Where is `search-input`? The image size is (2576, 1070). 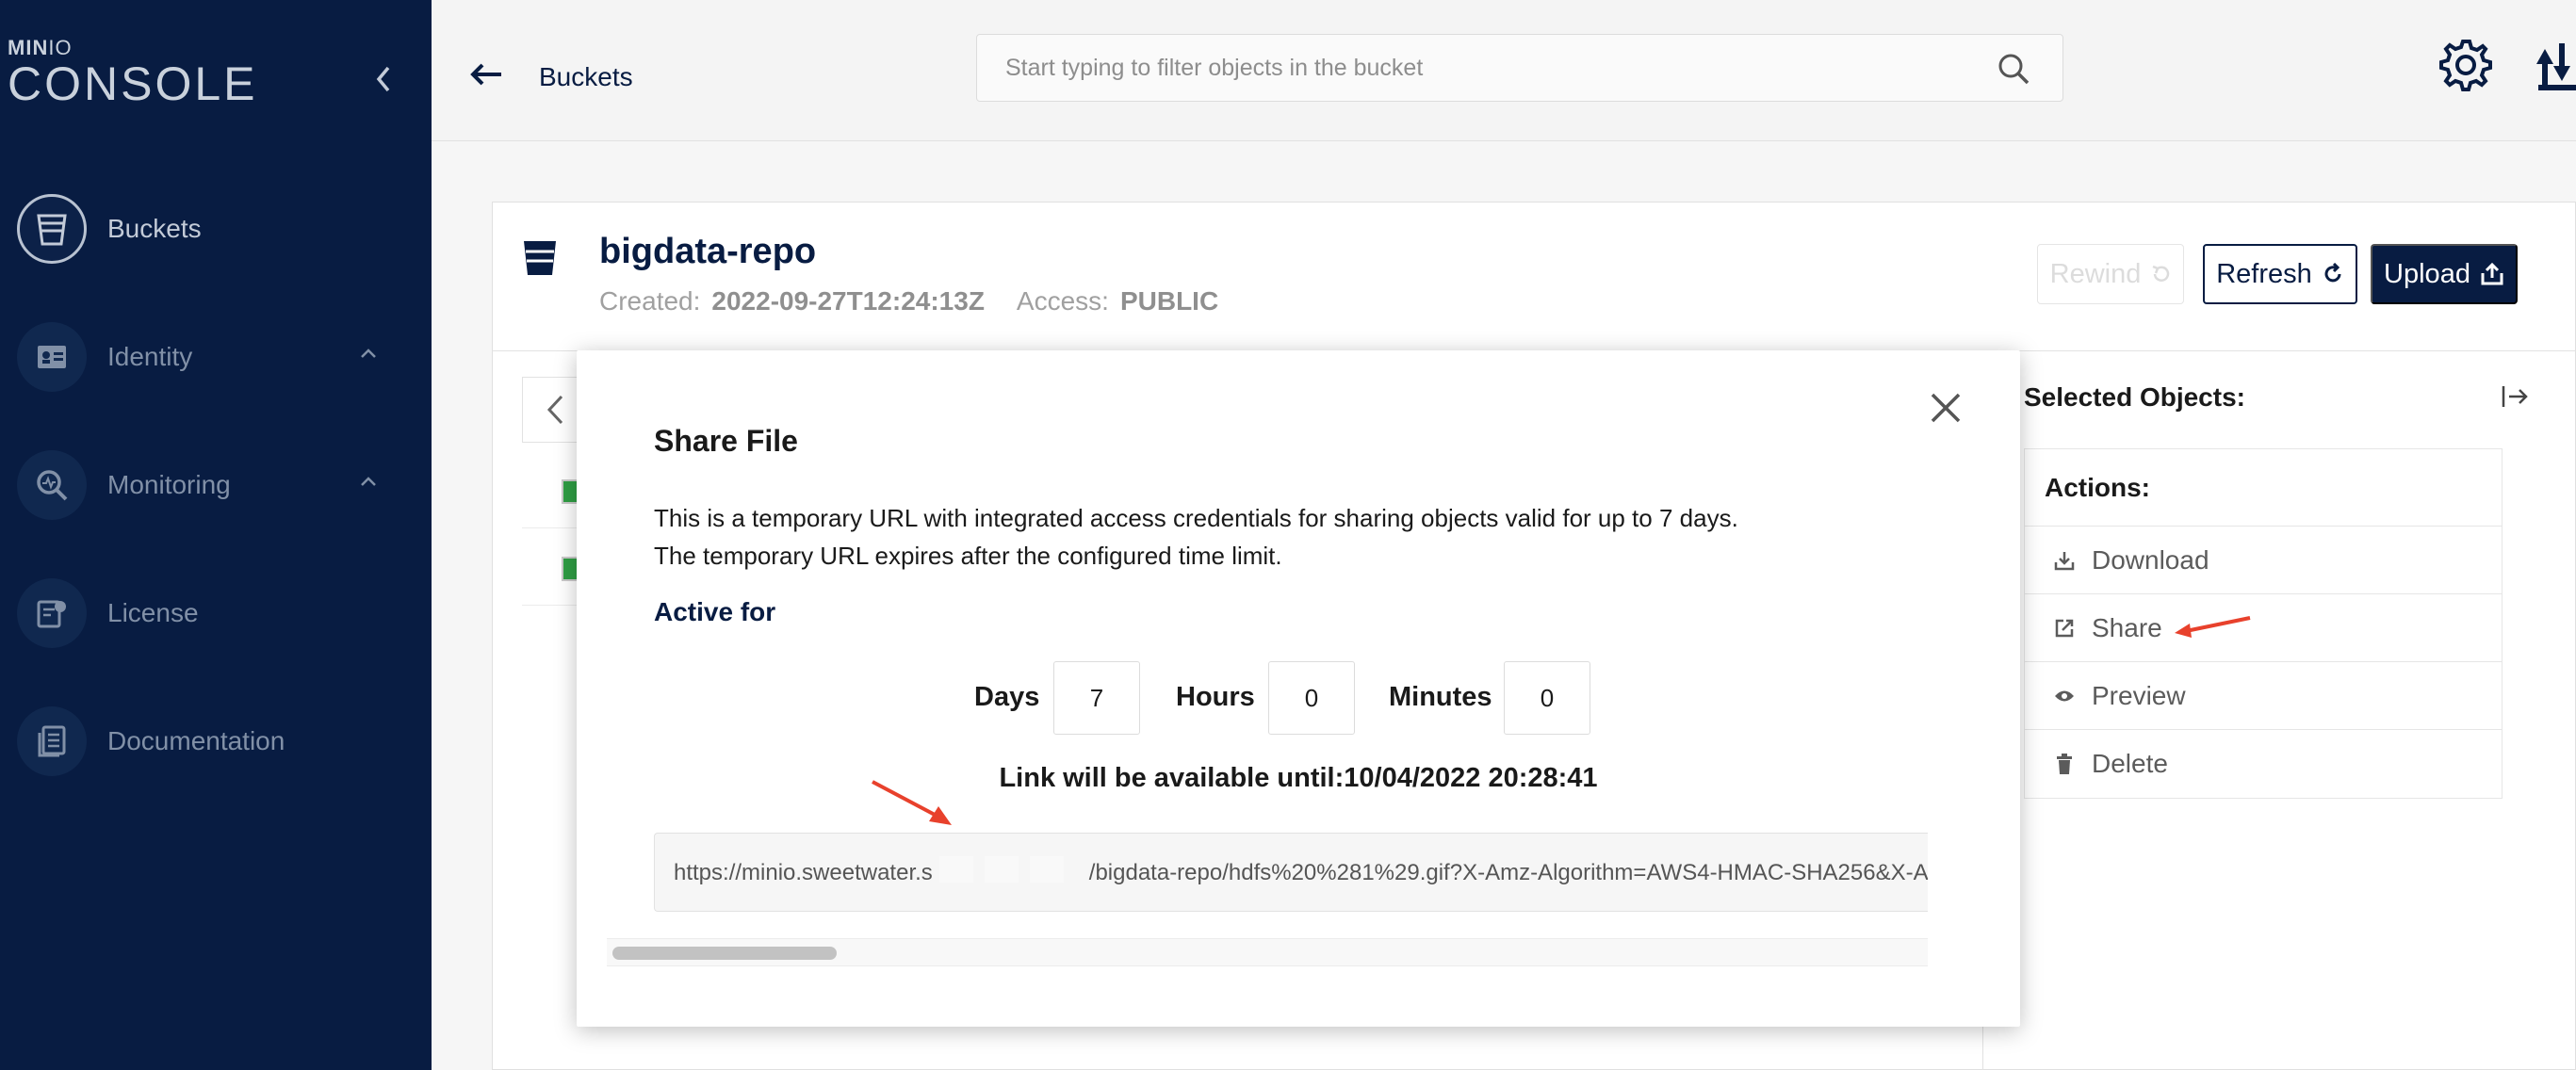
search-input is located at coordinates (1476, 68).